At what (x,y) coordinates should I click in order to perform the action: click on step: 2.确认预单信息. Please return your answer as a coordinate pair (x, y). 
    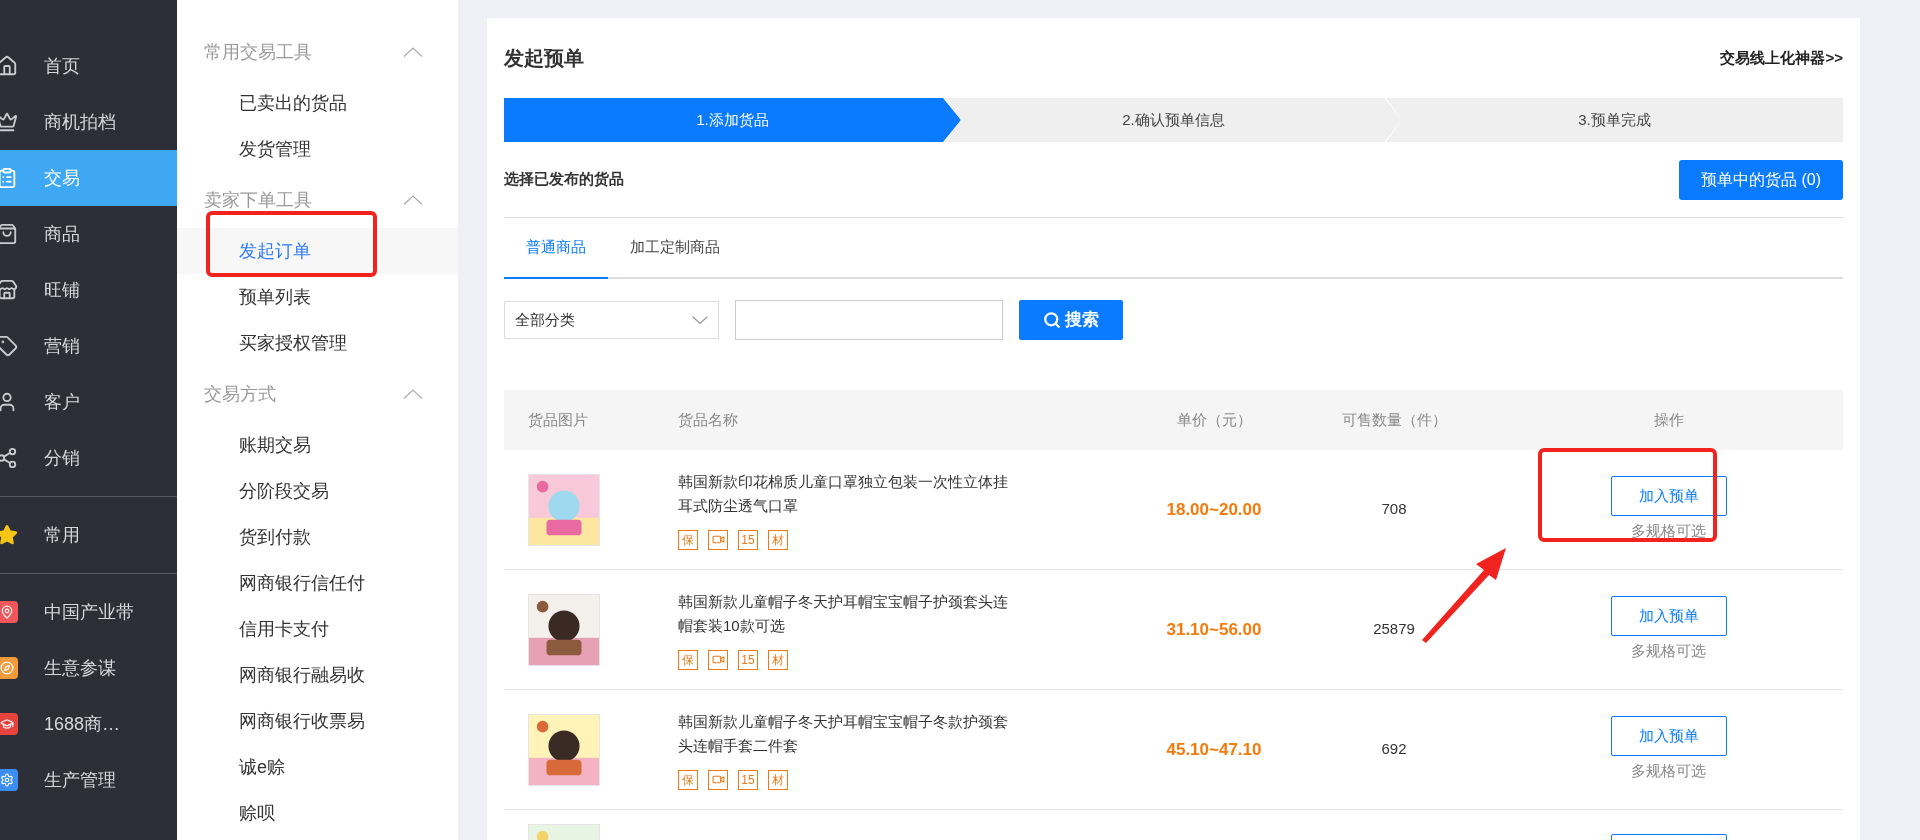
    Looking at the image, I should click on (1173, 120).